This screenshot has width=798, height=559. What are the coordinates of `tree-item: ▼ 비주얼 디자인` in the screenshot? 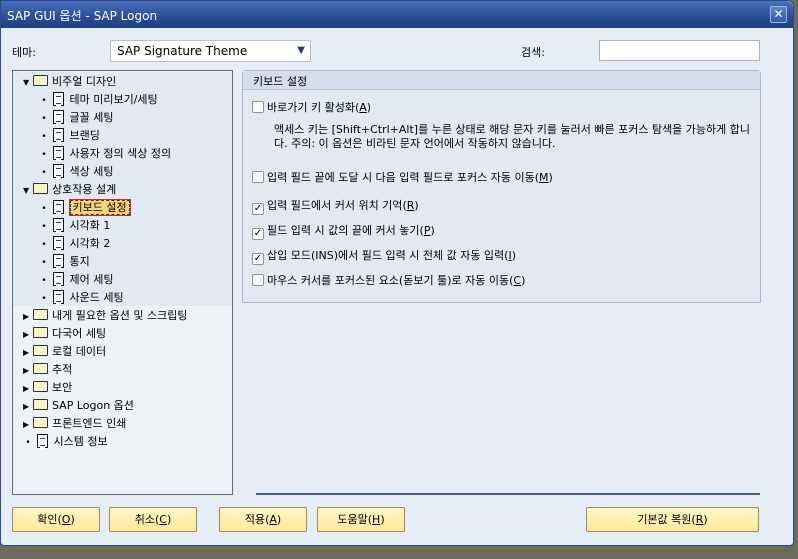 It's located at (69, 82).